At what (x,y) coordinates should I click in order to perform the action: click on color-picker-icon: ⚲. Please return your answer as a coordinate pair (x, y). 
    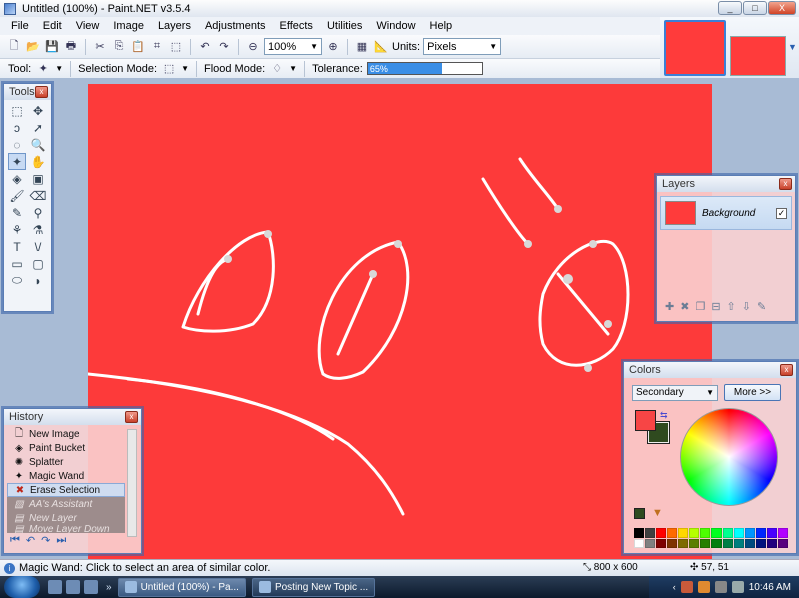
    Looking at the image, I should click on (38, 212).